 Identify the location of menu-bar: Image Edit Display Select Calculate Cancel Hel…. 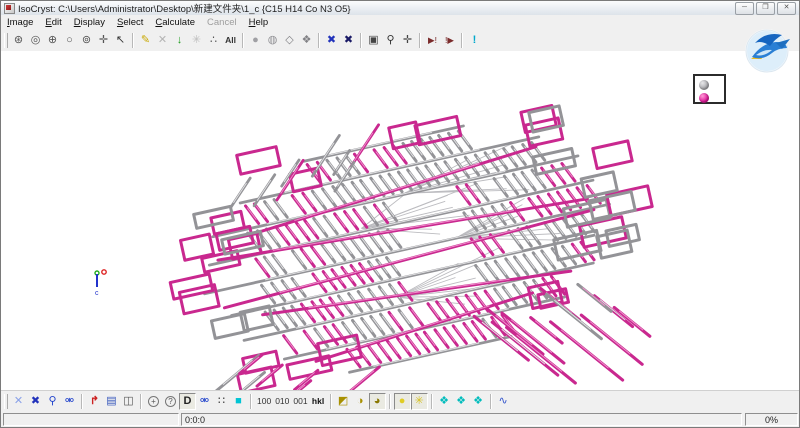
(400, 22).